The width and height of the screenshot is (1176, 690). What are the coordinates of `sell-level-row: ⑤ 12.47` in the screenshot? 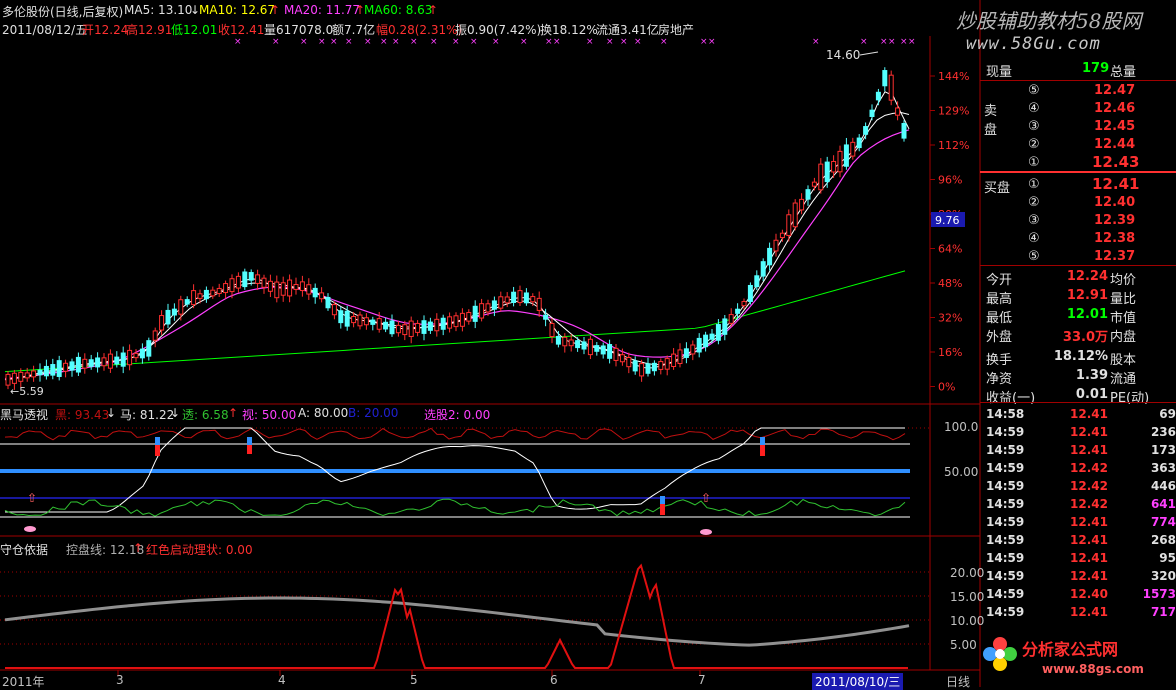 It's located at (1078, 91).